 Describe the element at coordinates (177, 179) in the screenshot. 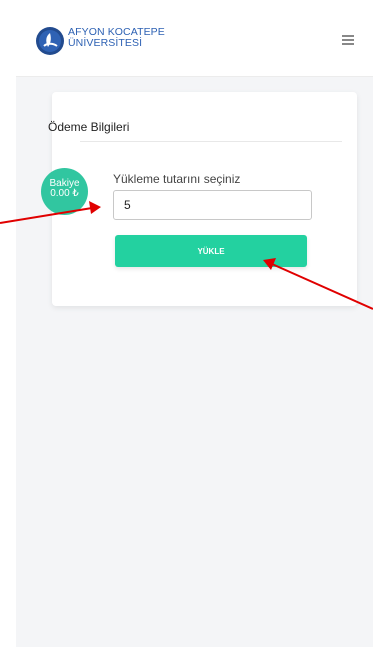

I see `amount-label: Yükleme tutarını seçiniz` at that location.